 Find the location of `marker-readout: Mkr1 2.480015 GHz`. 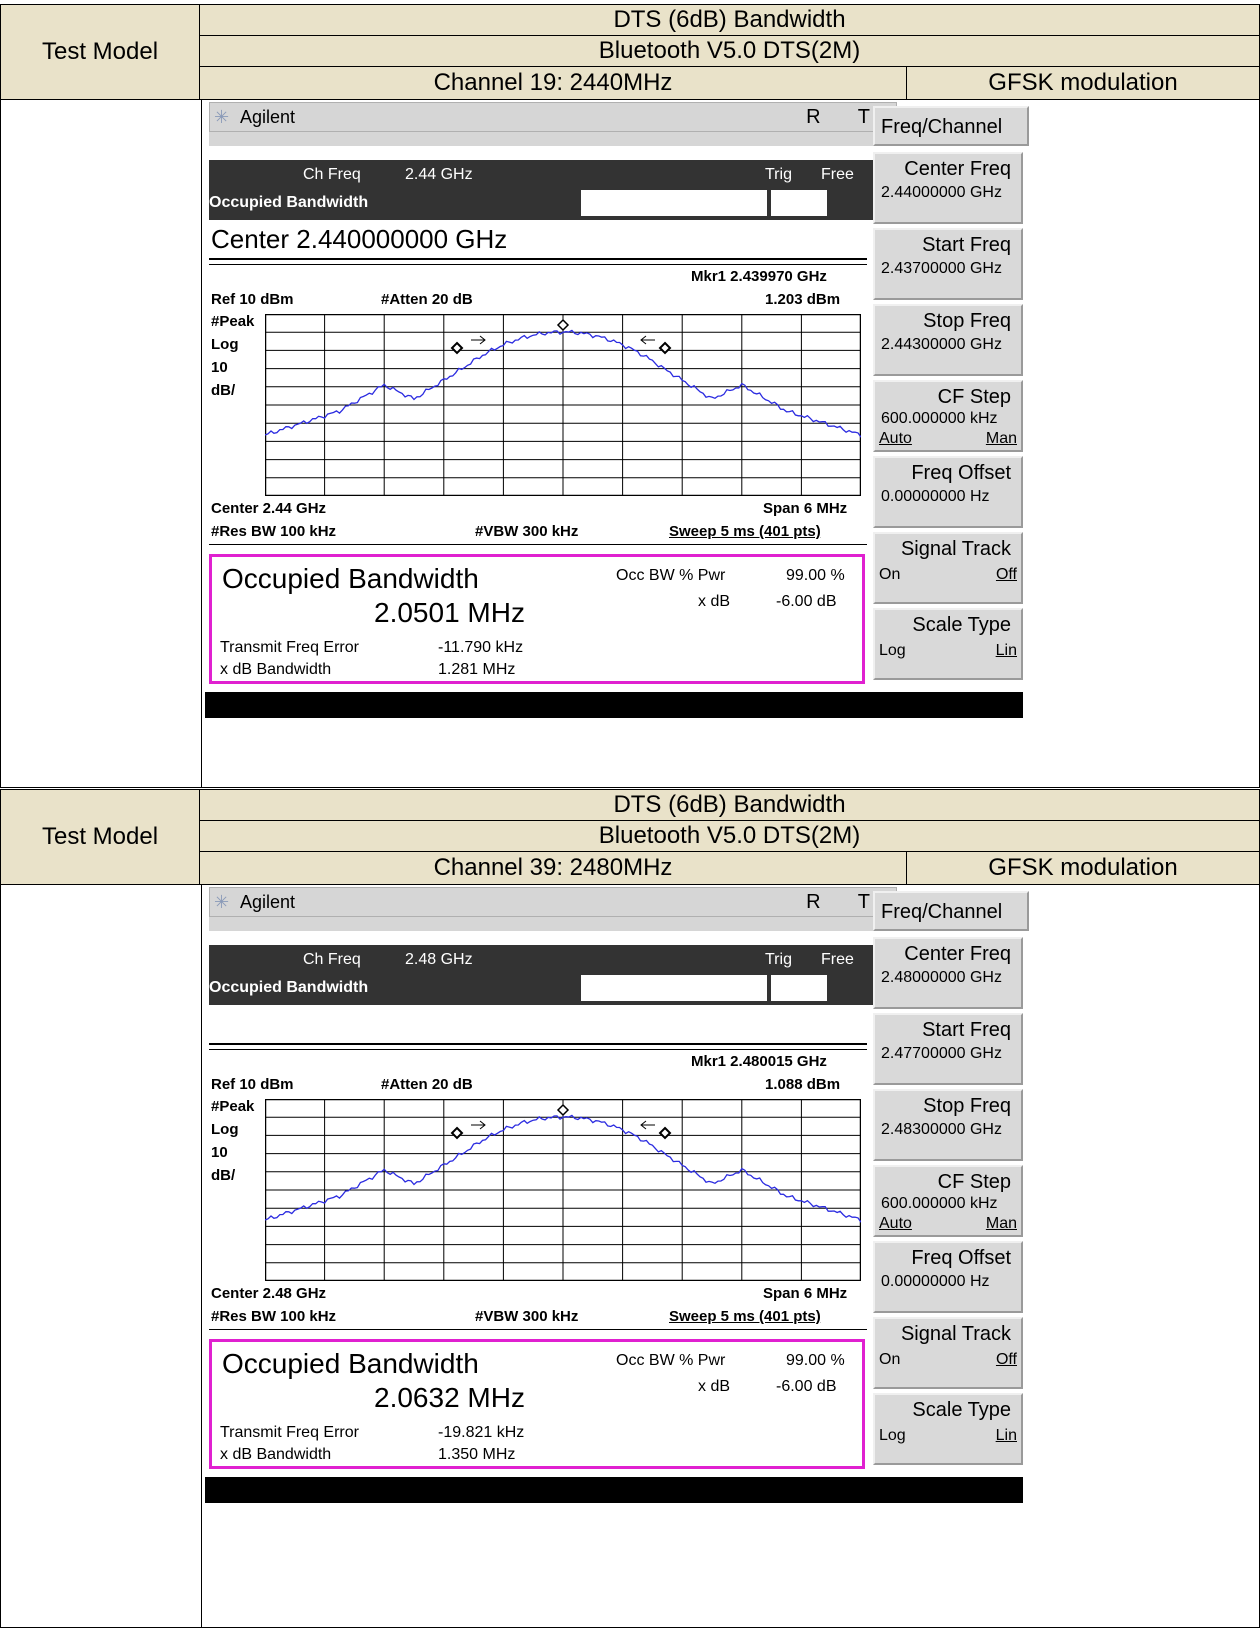

marker-readout: Mkr1 2.480015 GHz is located at coordinates (759, 1061).